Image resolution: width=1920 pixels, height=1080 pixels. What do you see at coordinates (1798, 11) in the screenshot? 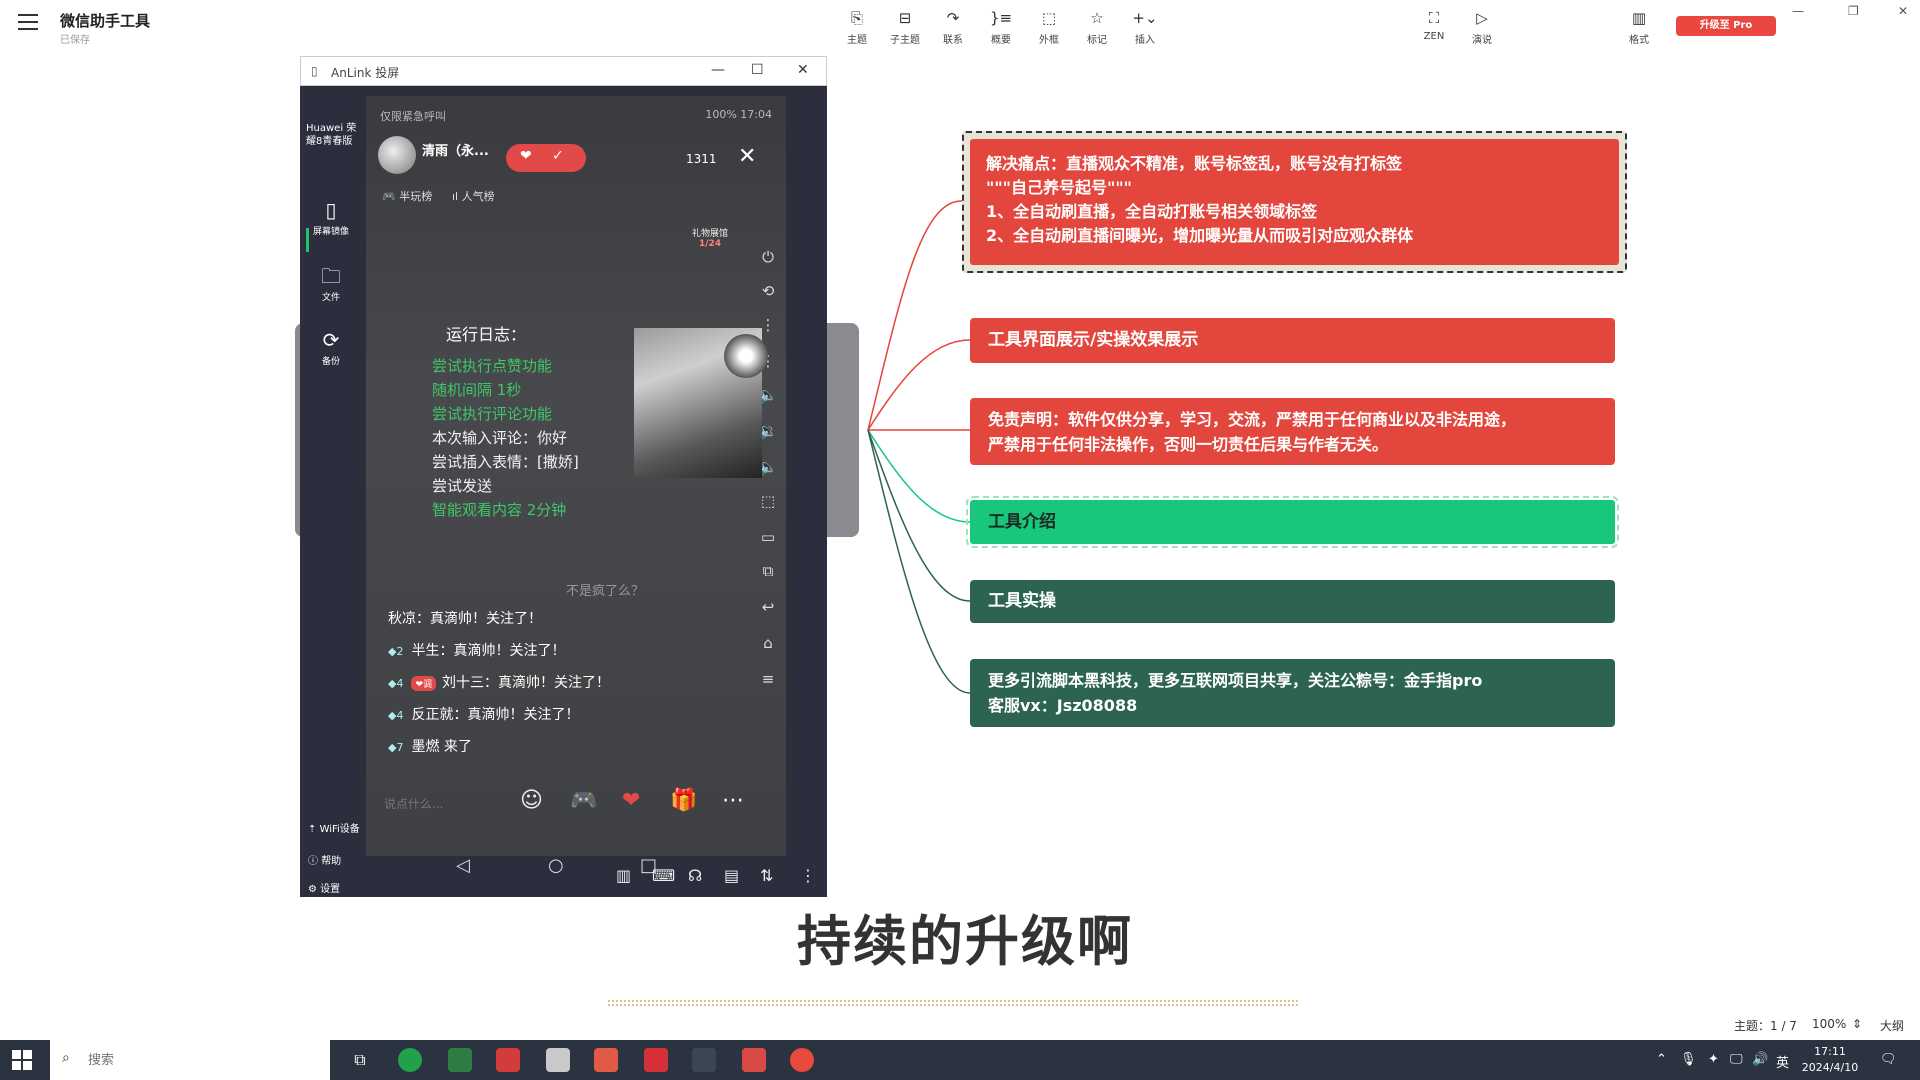
I see `minimize-icon: —` at bounding box center [1798, 11].